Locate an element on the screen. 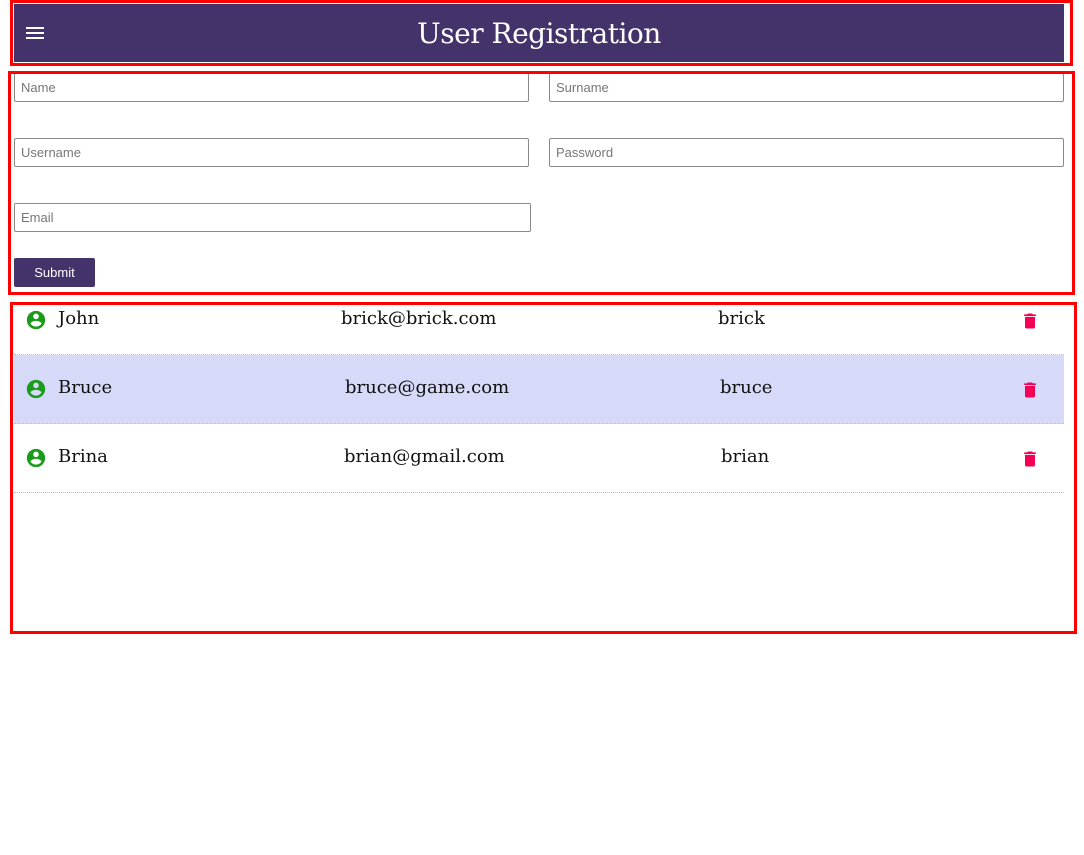 Image resolution: width=1084 pixels, height=855 pixels. user-username: brick is located at coordinates (741, 318).